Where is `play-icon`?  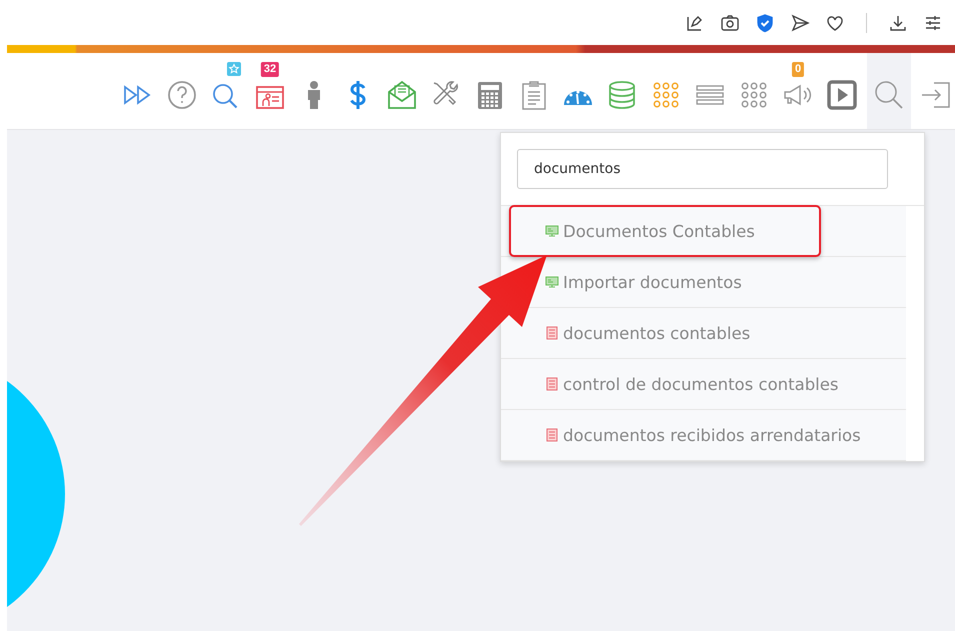
play-icon is located at coordinates (842, 95).